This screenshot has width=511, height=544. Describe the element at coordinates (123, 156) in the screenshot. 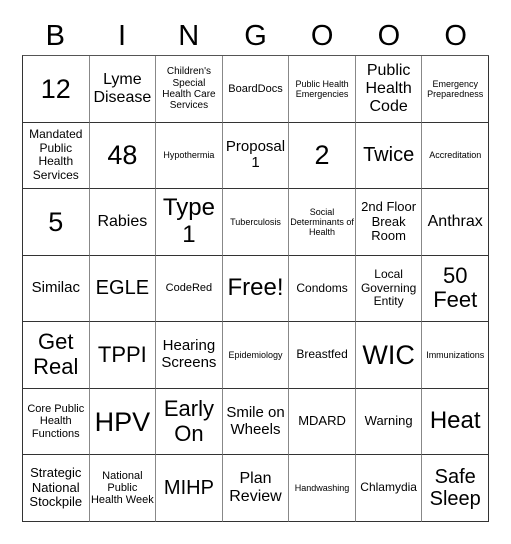

I see `bingo-cell: 48` at that location.